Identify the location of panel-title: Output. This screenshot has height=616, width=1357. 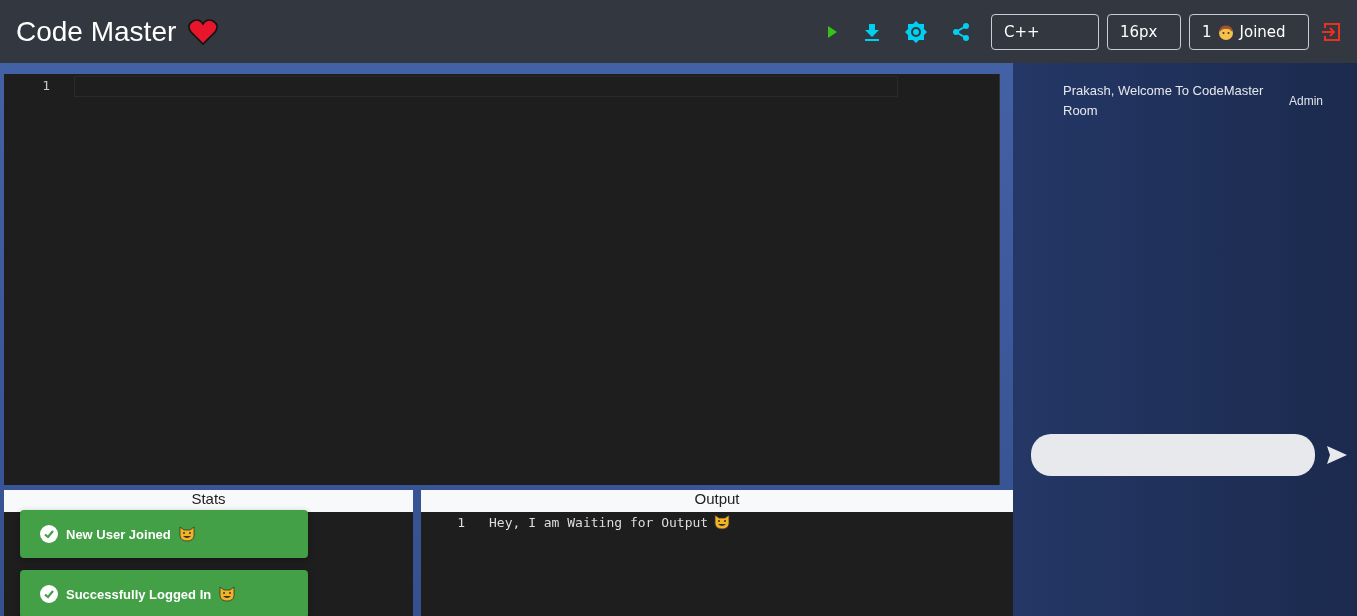
(717, 501).